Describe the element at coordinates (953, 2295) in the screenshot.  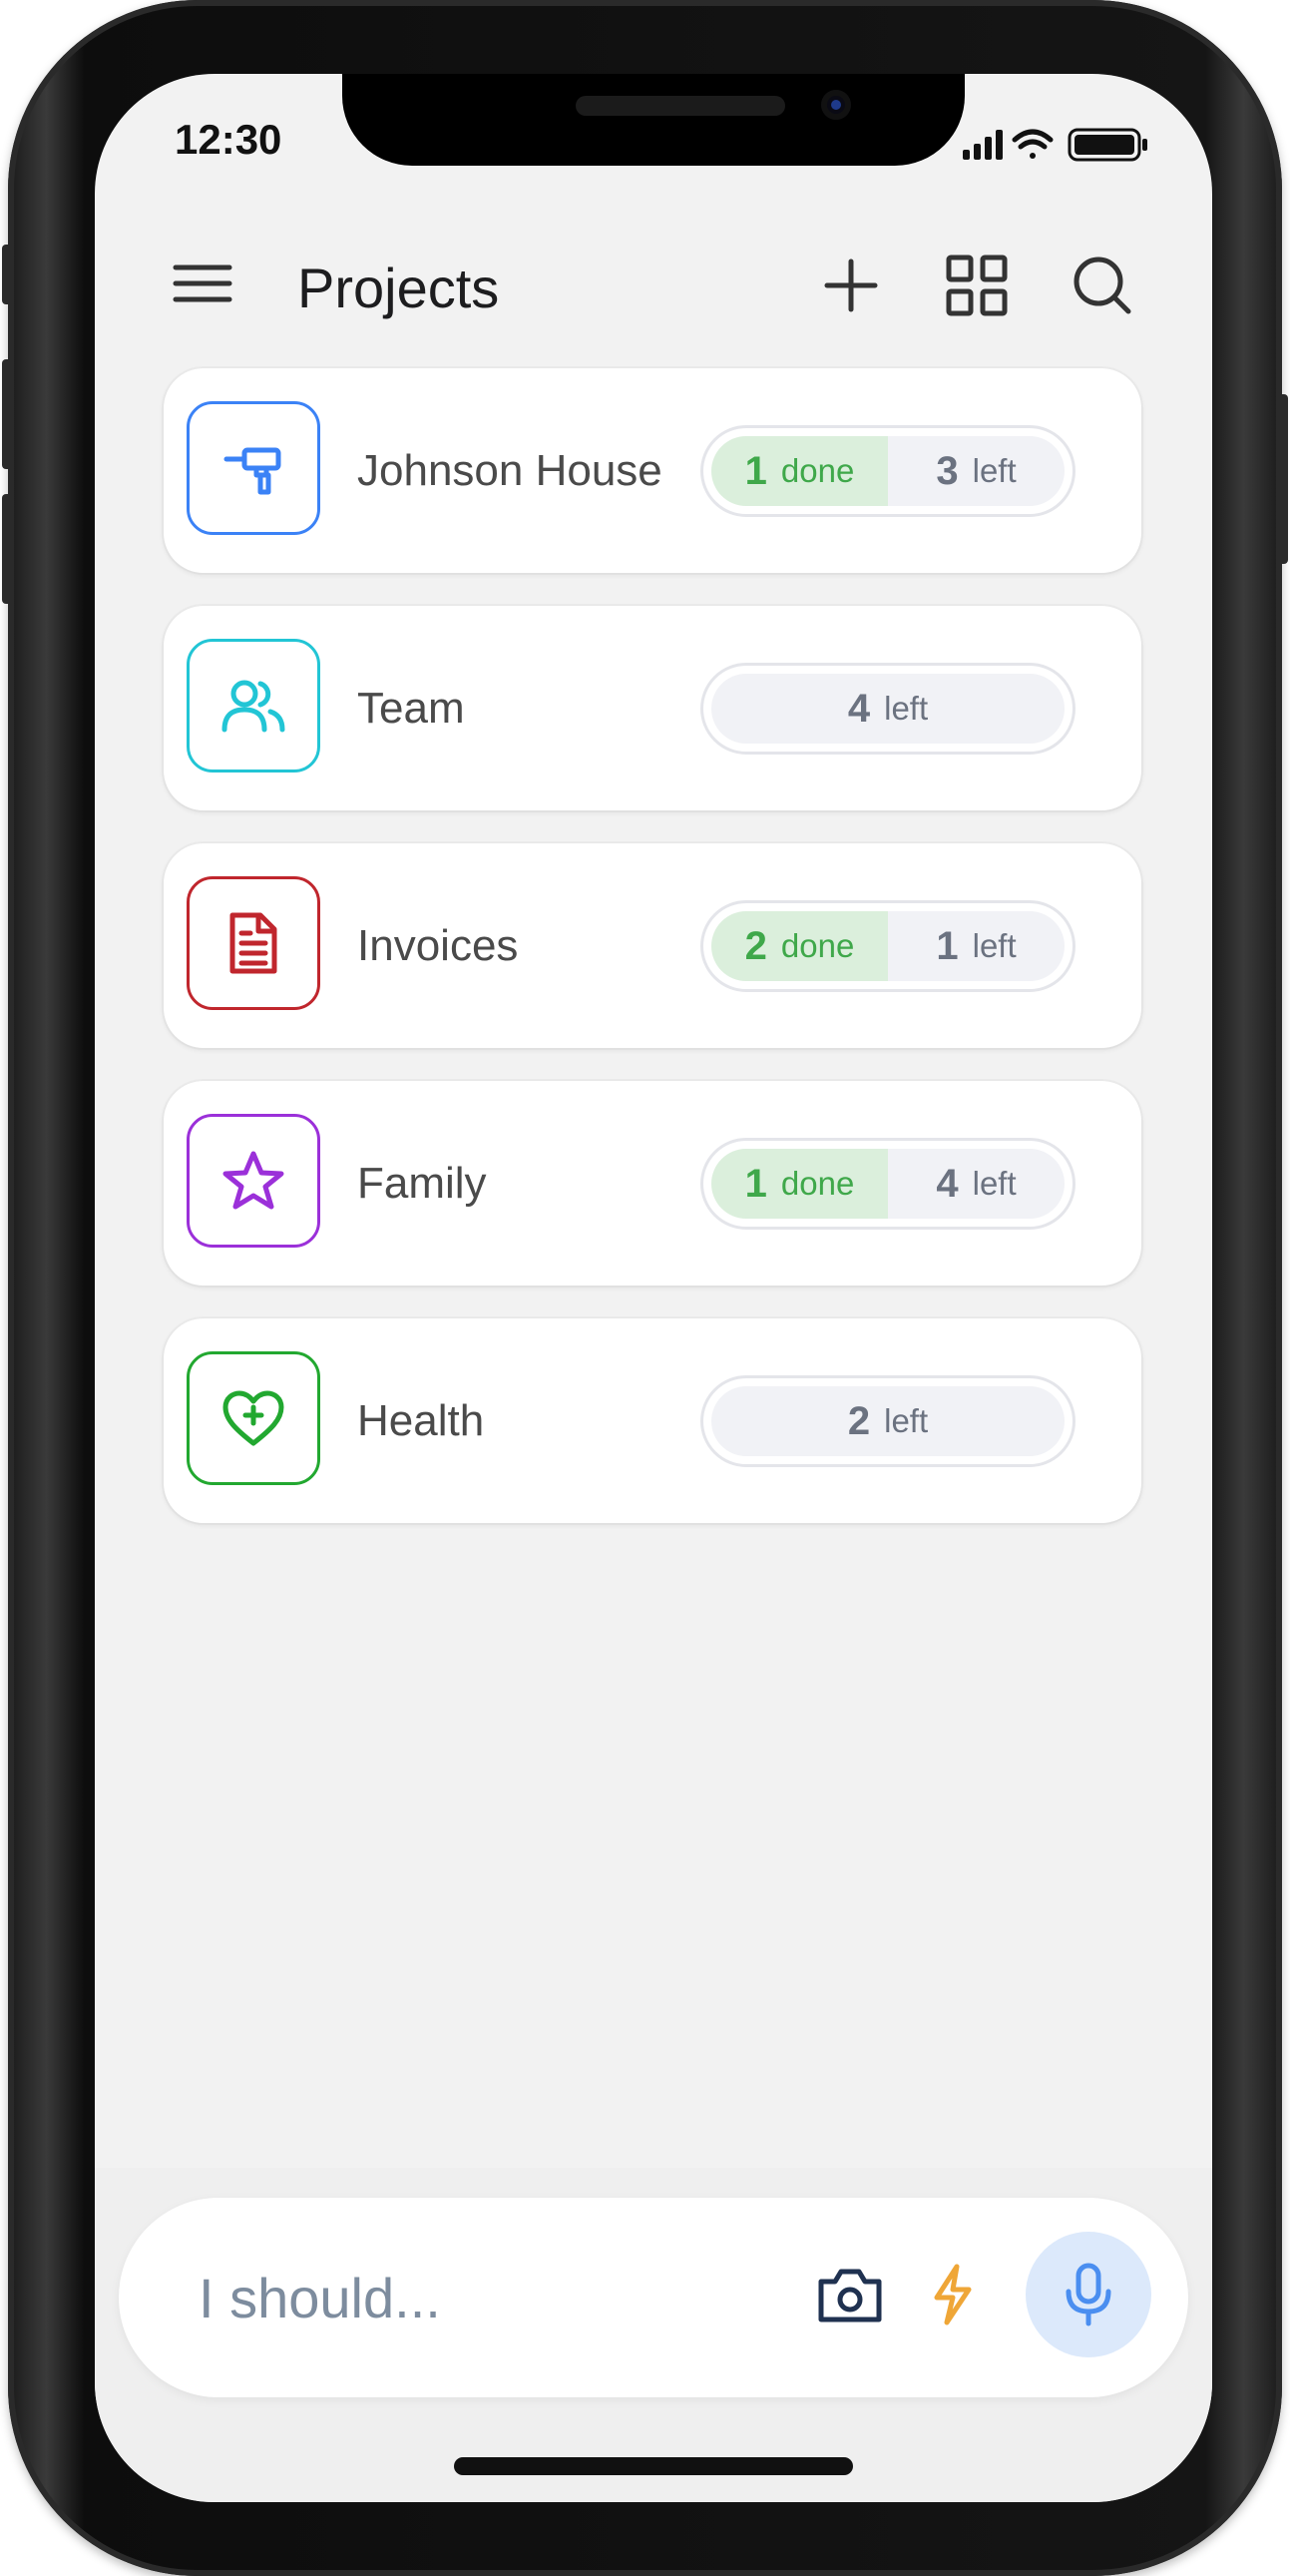
I see `lightning-icon` at that location.